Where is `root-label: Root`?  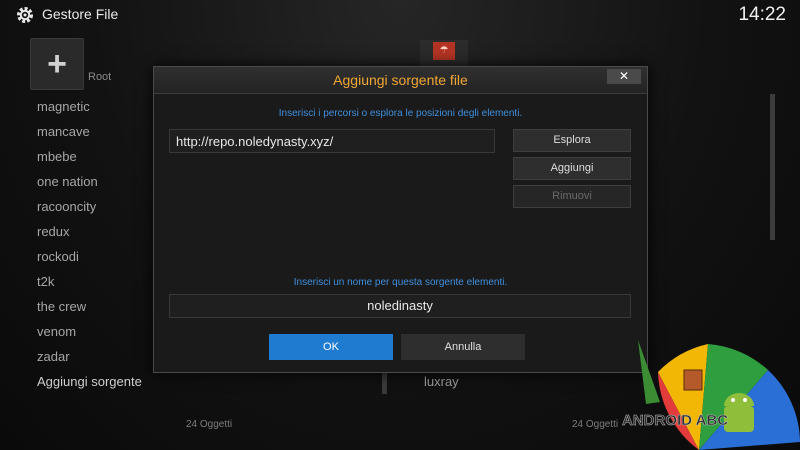
root-label: Root is located at coordinates (100, 77).